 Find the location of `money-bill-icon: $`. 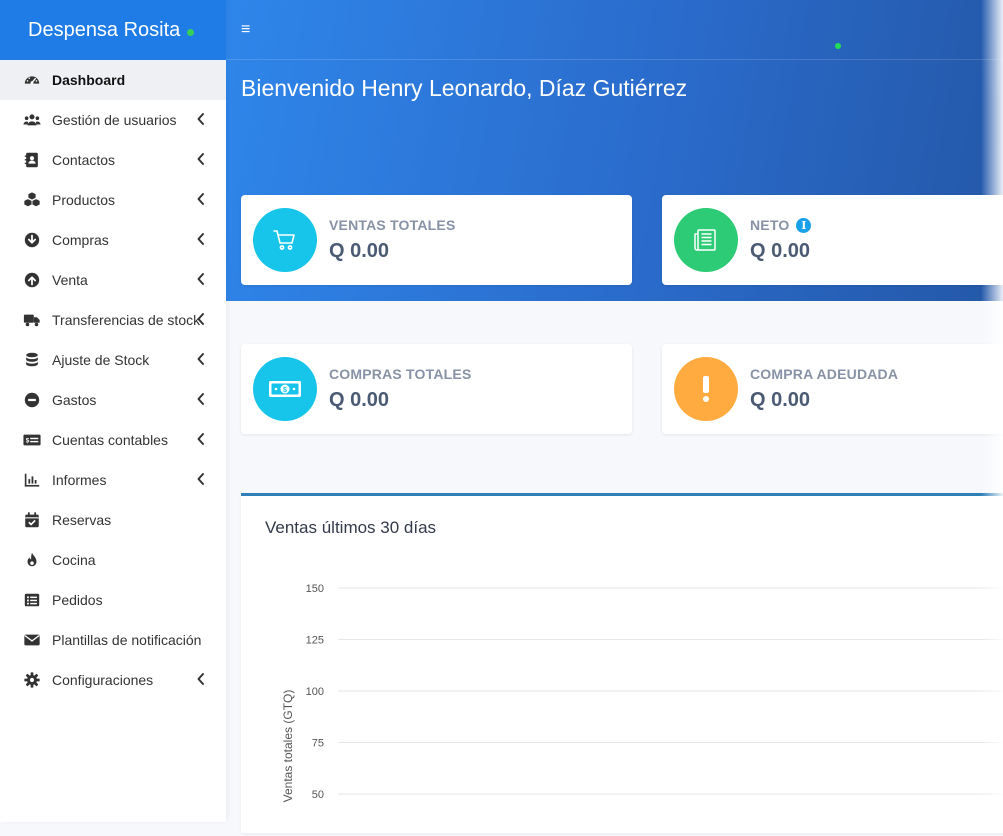

money-bill-icon: $ is located at coordinates (285, 389).